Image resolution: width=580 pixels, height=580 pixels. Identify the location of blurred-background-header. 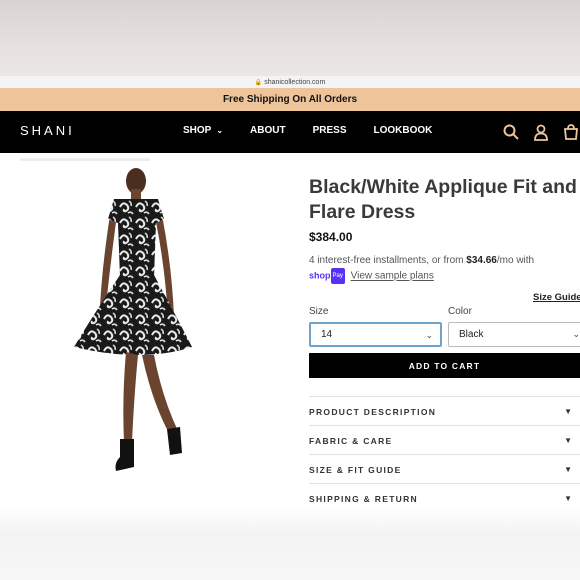
(290, 38).